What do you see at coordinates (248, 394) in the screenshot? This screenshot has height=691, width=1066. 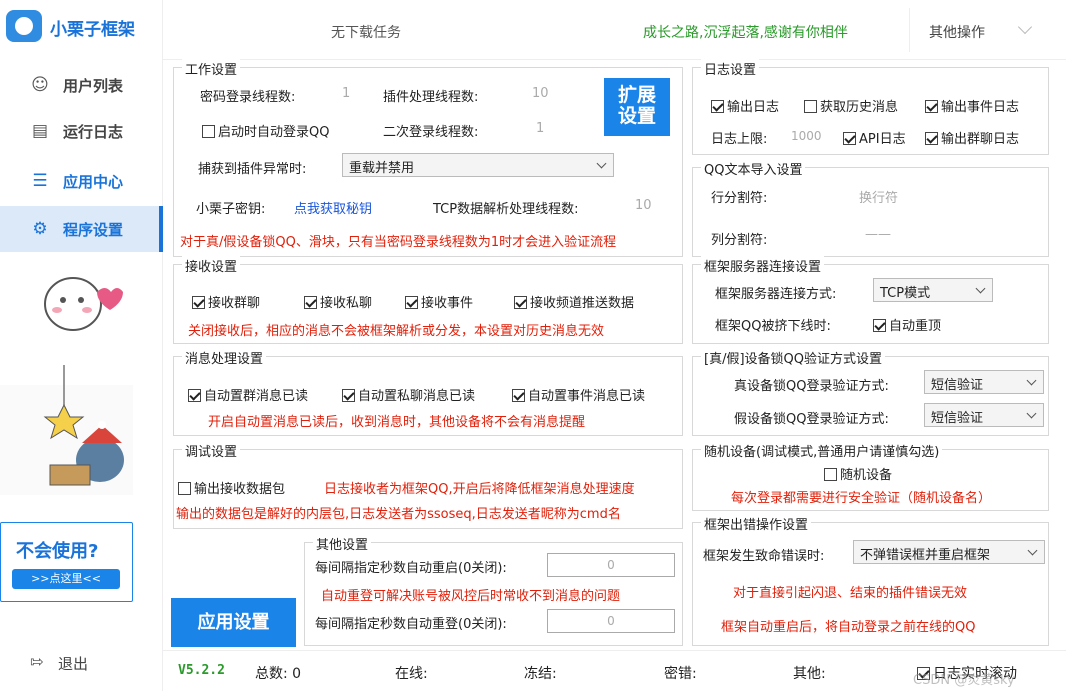 I see `group-read-checkbox: 自动置群消息已读` at bounding box center [248, 394].